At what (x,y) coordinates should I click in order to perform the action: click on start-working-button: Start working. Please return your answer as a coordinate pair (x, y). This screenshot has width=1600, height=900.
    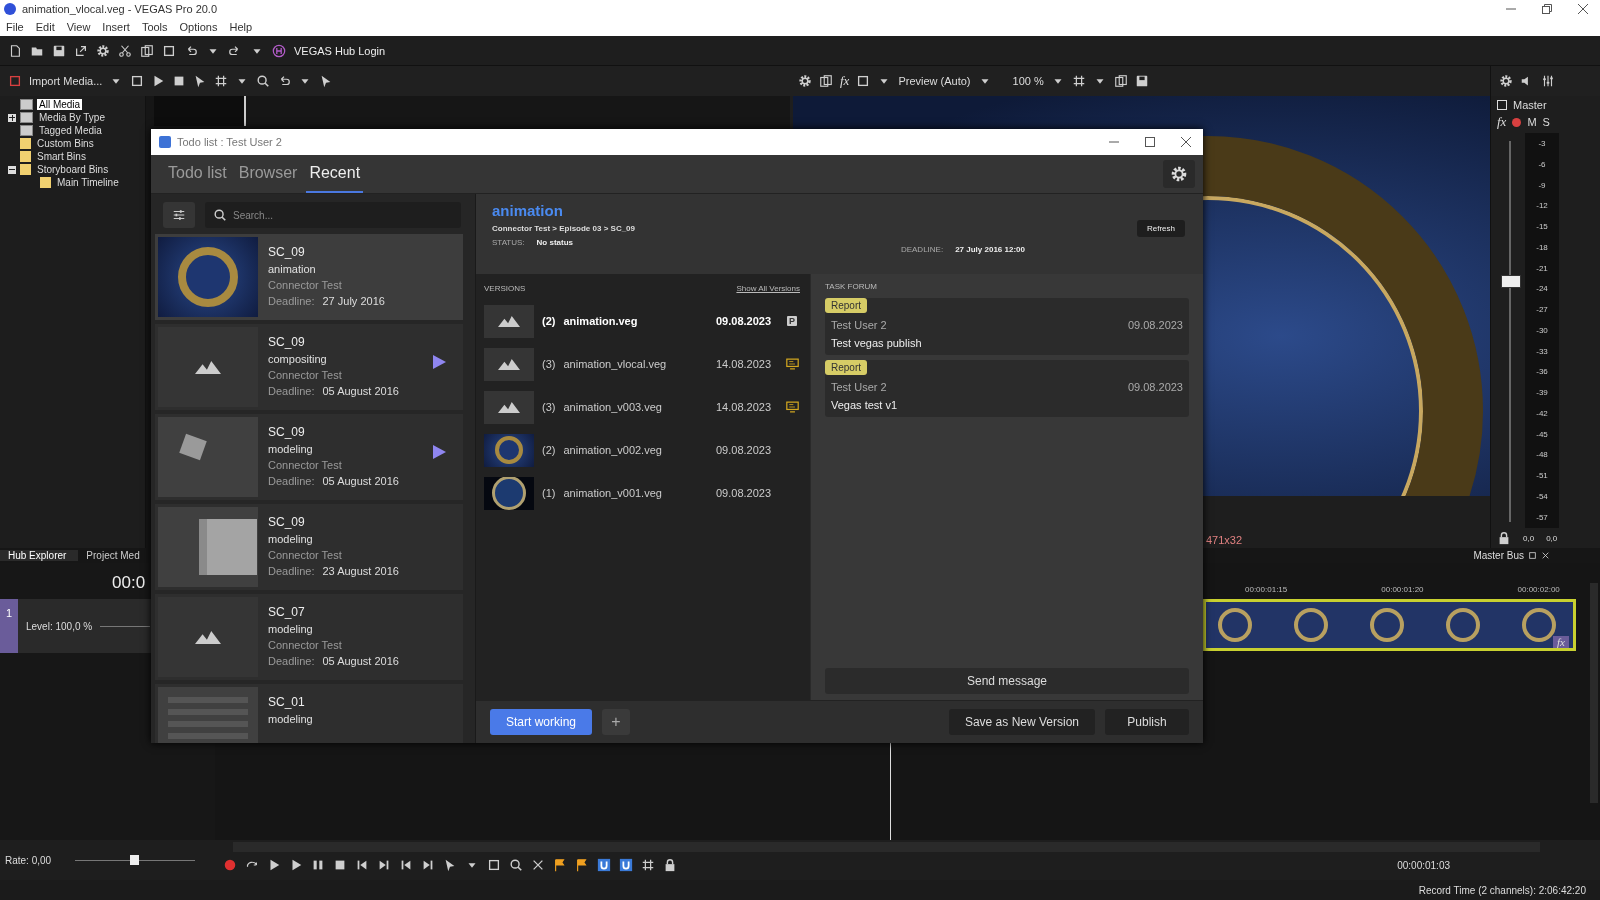
    Looking at the image, I should click on (541, 722).